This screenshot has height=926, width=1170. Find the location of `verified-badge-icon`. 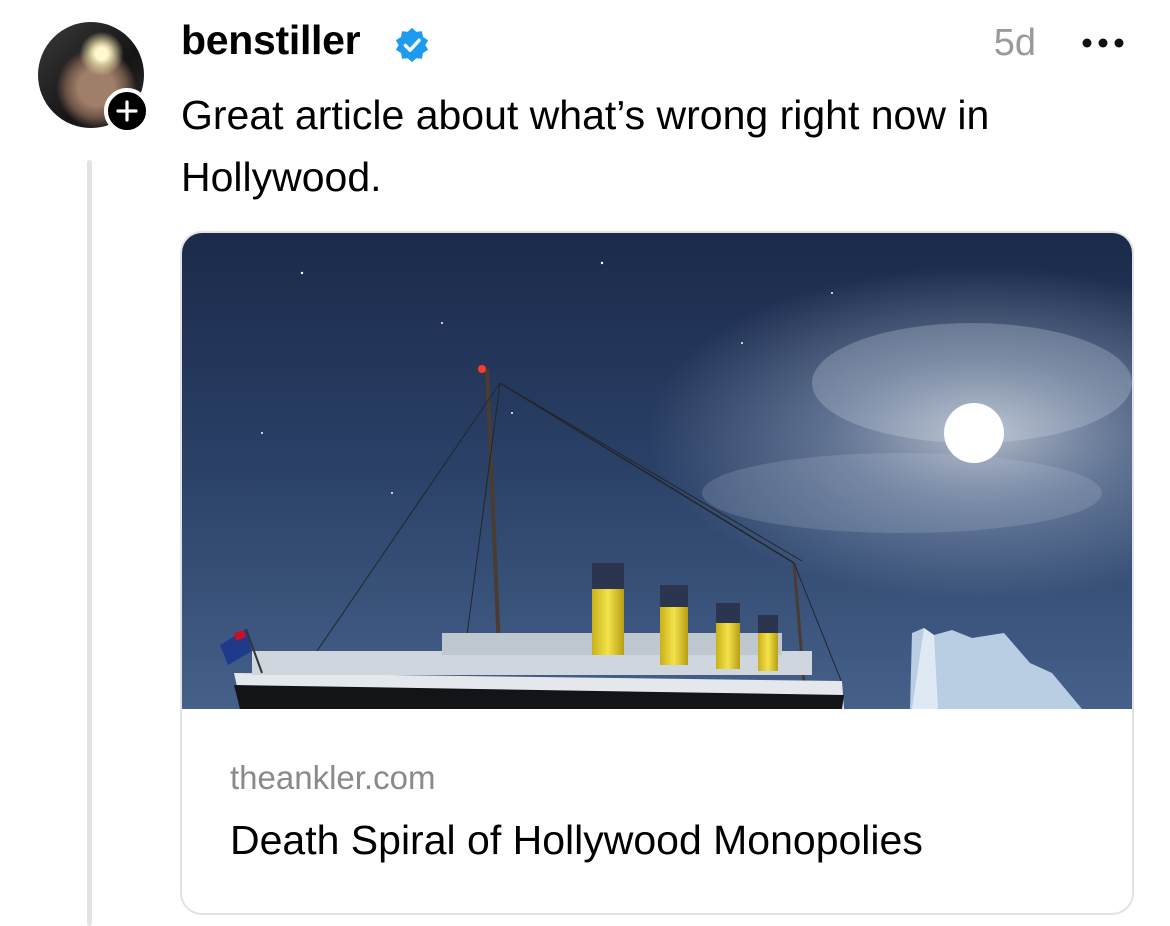

verified-badge-icon is located at coordinates (412, 45).